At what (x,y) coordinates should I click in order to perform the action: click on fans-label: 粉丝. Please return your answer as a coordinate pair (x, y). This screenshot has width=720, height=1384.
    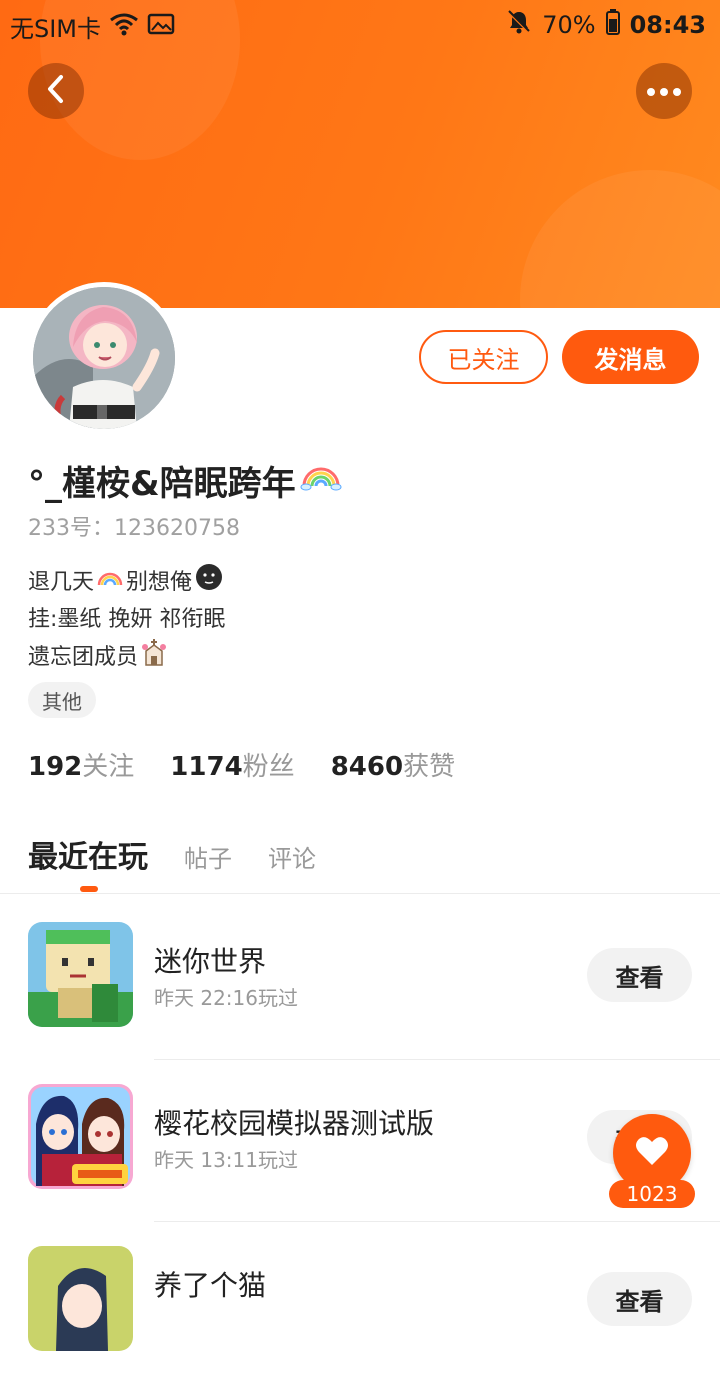
    Looking at the image, I should click on (268, 767).